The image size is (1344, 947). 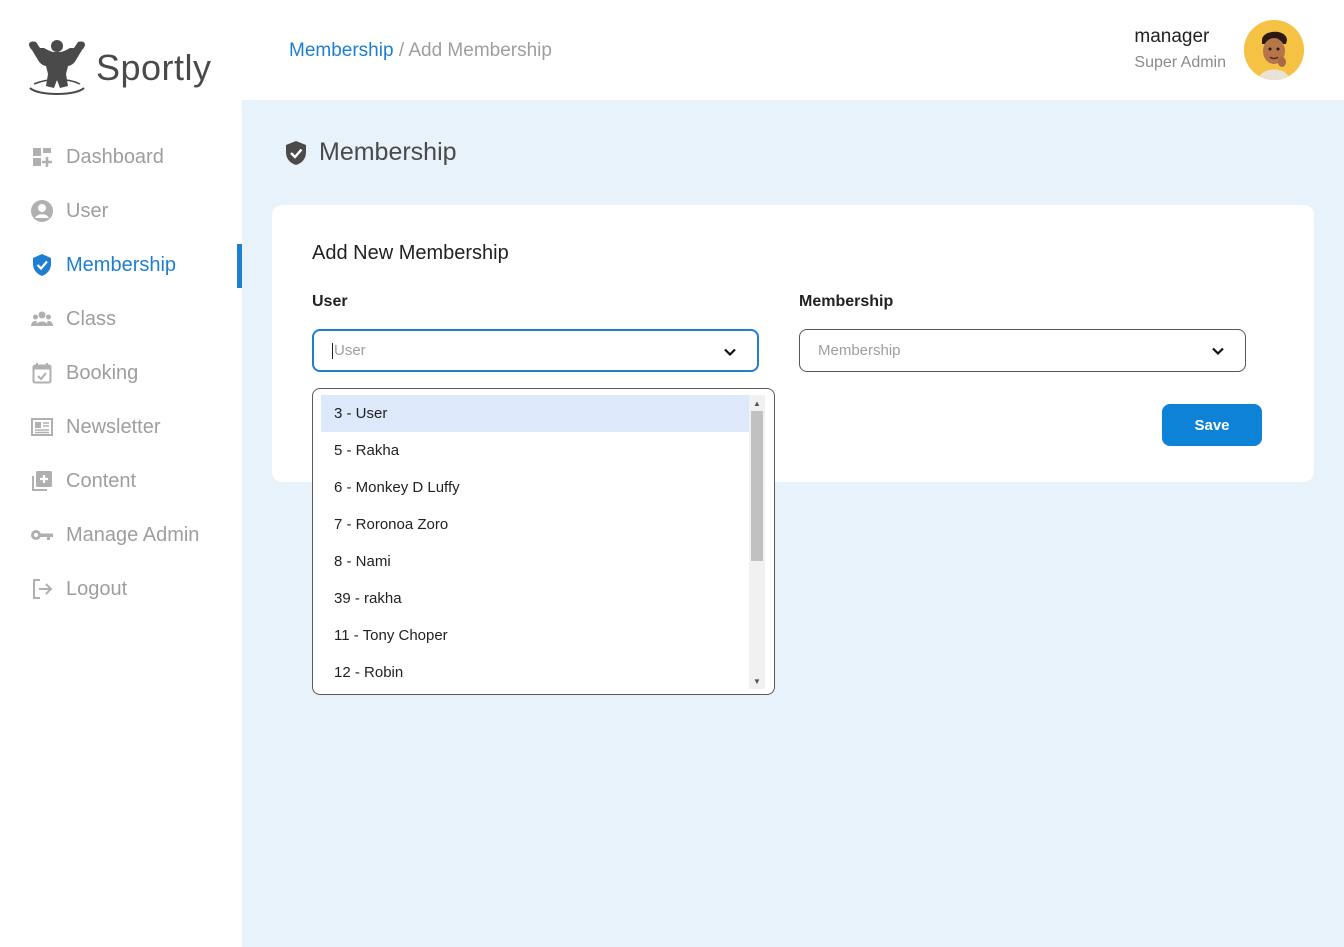 What do you see at coordinates (121, 211) in the screenshot?
I see `sidebar-item-user: User` at bounding box center [121, 211].